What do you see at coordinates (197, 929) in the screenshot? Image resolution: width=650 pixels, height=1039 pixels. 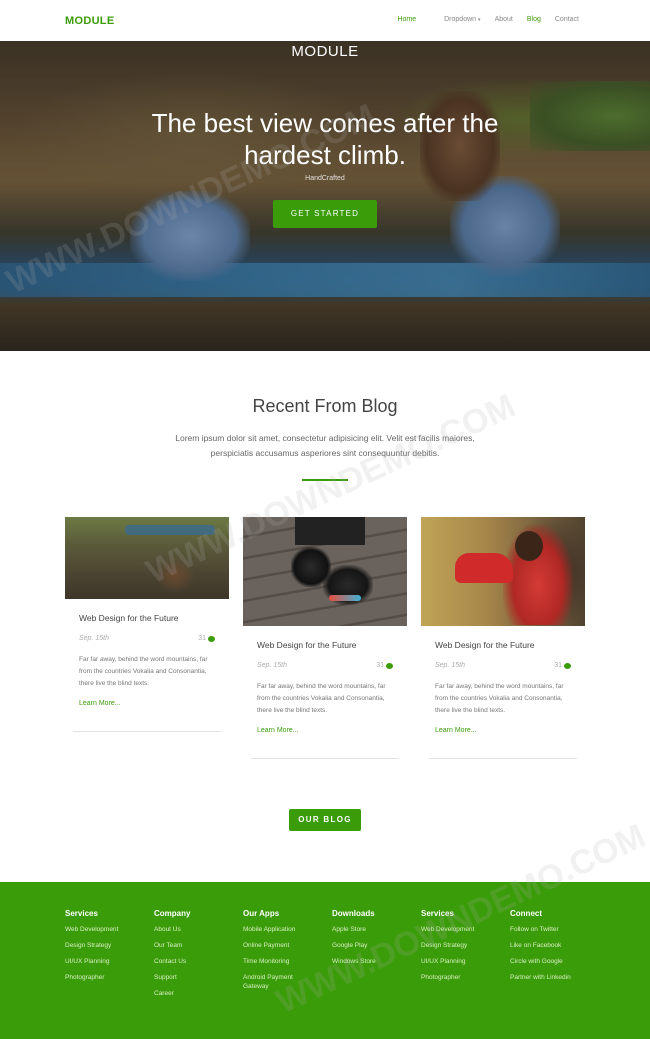 I see `footer-link: About Us` at bounding box center [197, 929].